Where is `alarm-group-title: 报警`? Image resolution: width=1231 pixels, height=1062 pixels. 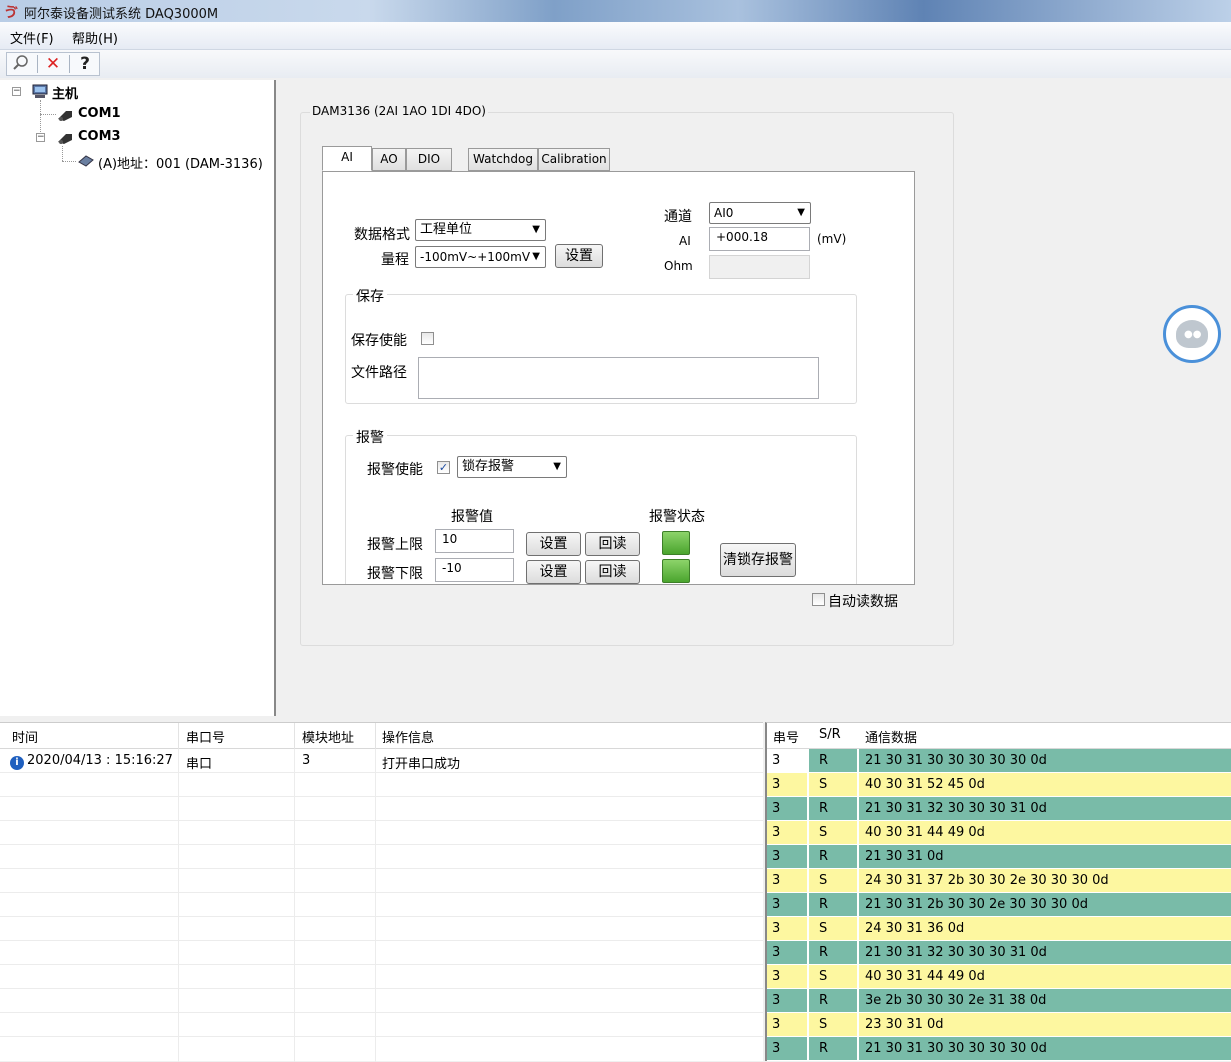 alarm-group-title: 报警 is located at coordinates (370, 437).